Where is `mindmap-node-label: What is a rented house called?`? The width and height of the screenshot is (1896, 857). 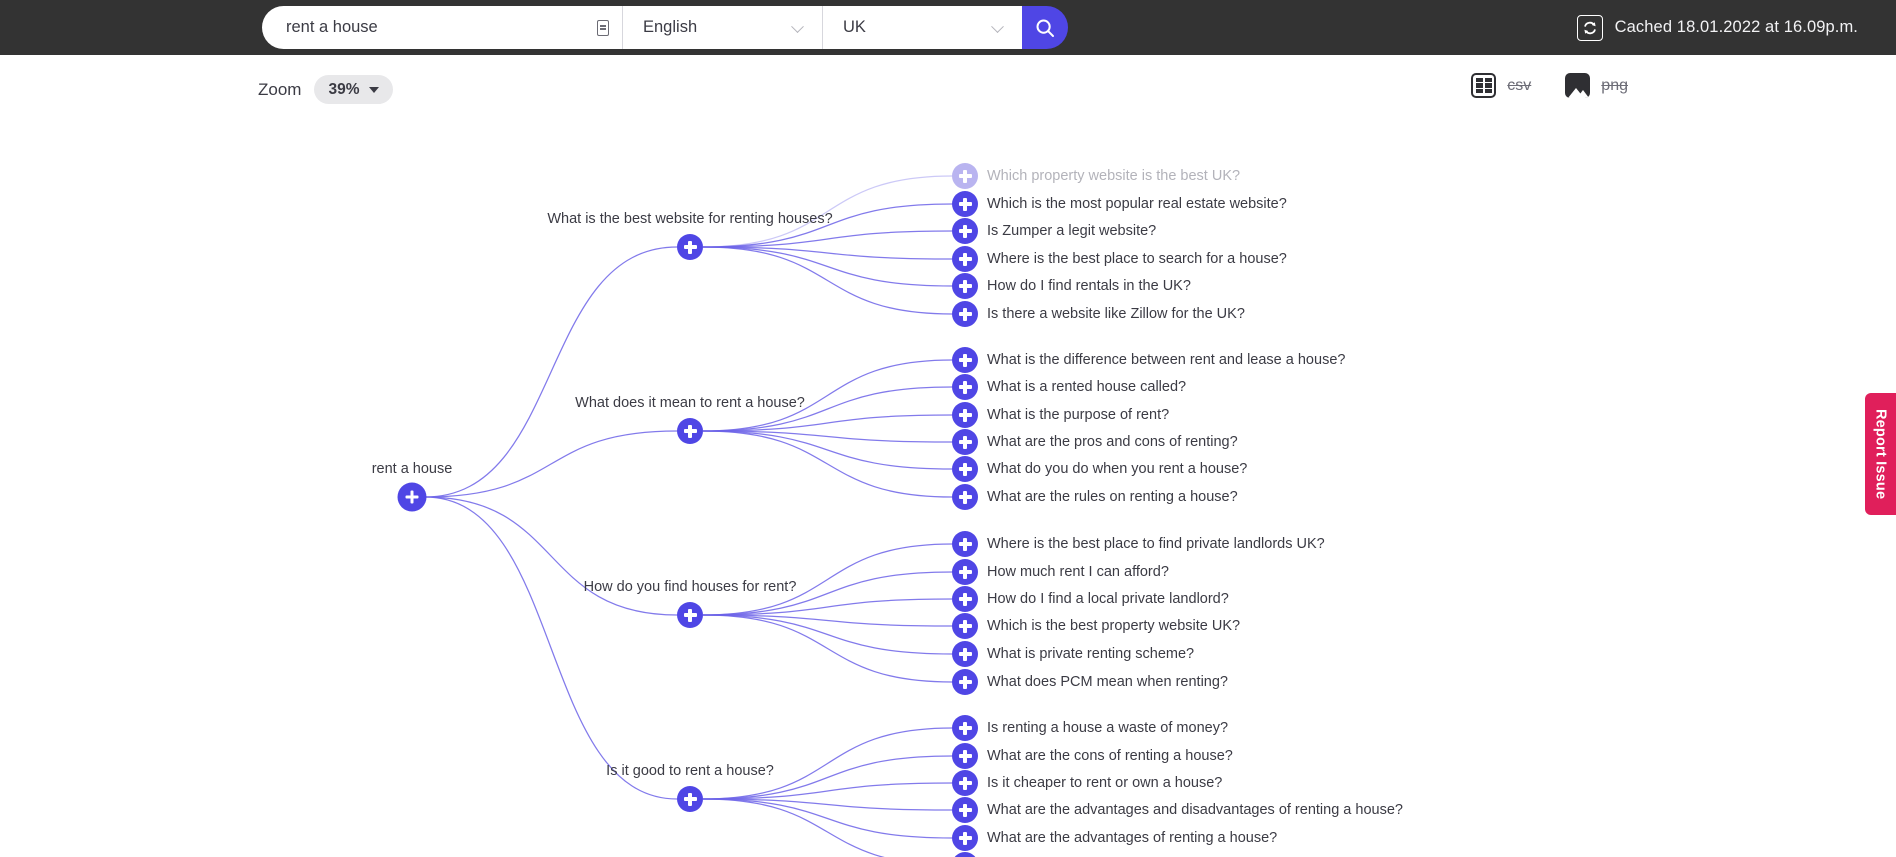
mindmap-node-label: What is a rented house called? is located at coordinates (1086, 387).